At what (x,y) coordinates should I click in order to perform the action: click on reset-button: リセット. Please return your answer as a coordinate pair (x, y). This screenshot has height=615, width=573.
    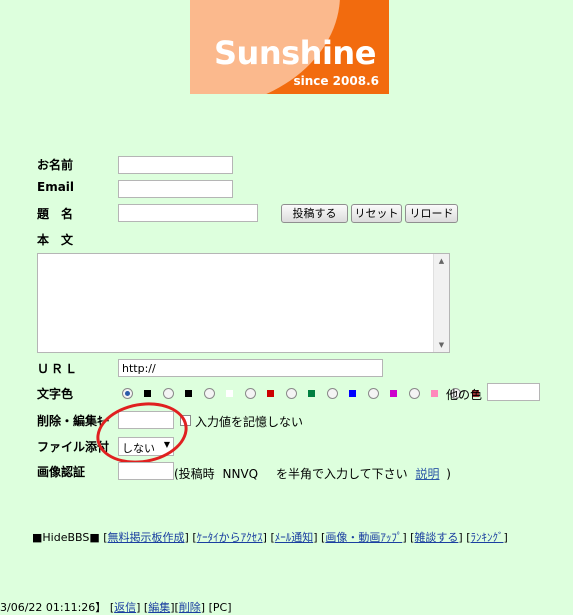
    Looking at the image, I should click on (376, 213).